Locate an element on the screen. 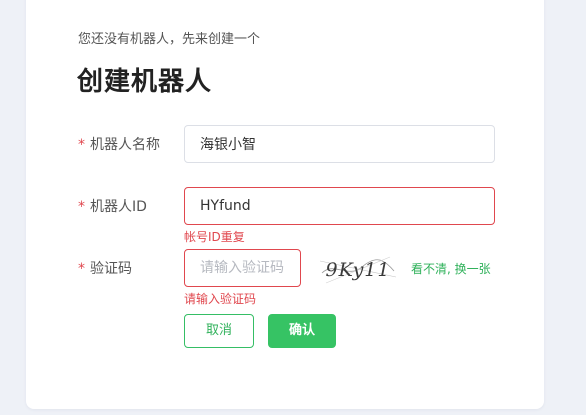  captcha-image: 9Ky11 is located at coordinates (358, 269).